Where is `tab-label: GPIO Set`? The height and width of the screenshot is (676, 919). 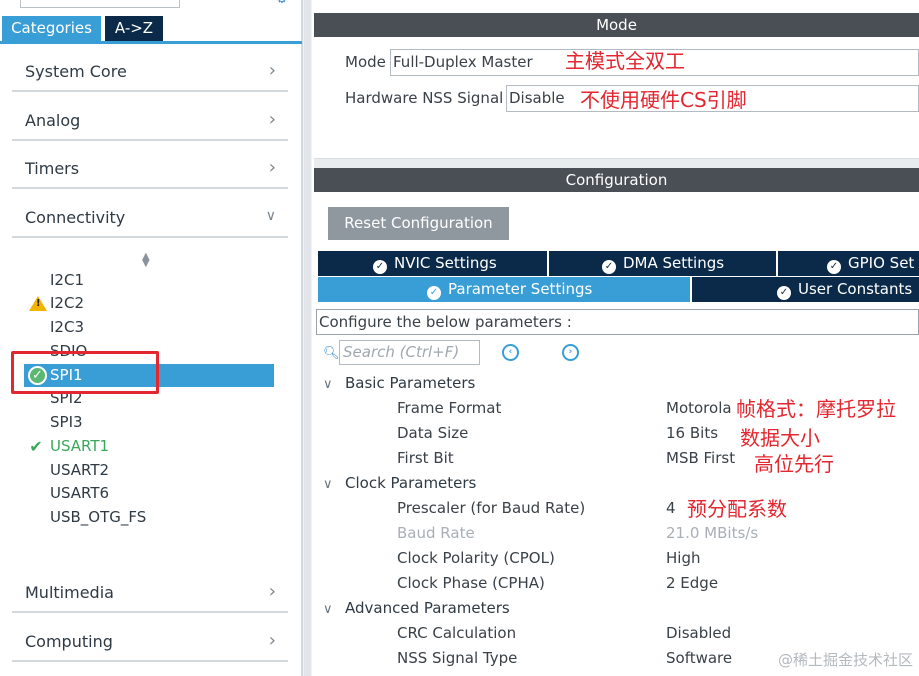
tab-label: GPIO Set is located at coordinates (881, 263).